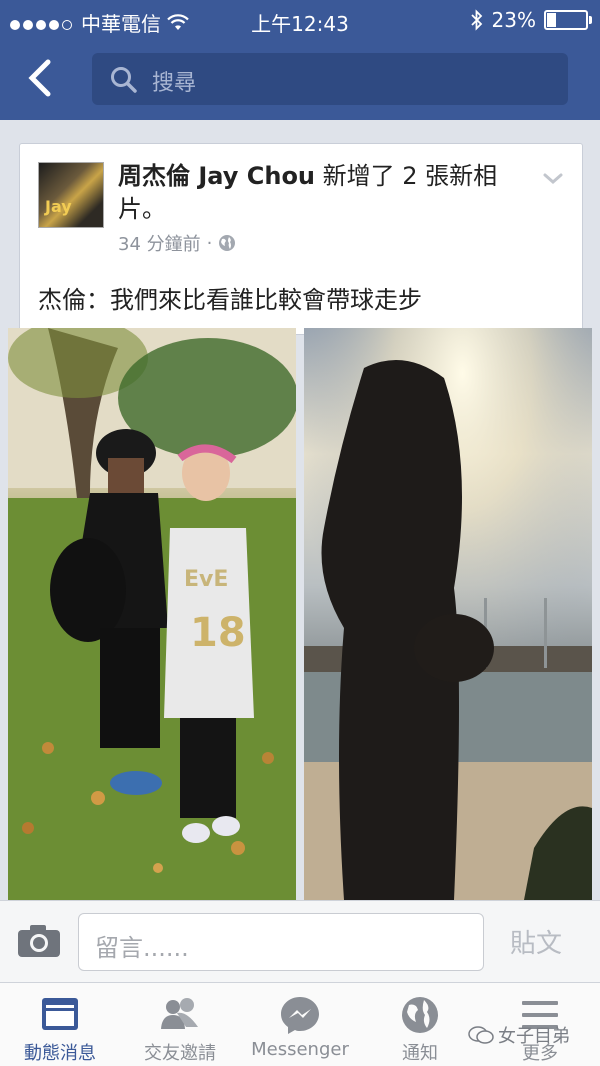 The image size is (600, 1066). I want to click on post-caption: 杰倫：我們來比看誰比較會帶球走步, so click(230, 300).